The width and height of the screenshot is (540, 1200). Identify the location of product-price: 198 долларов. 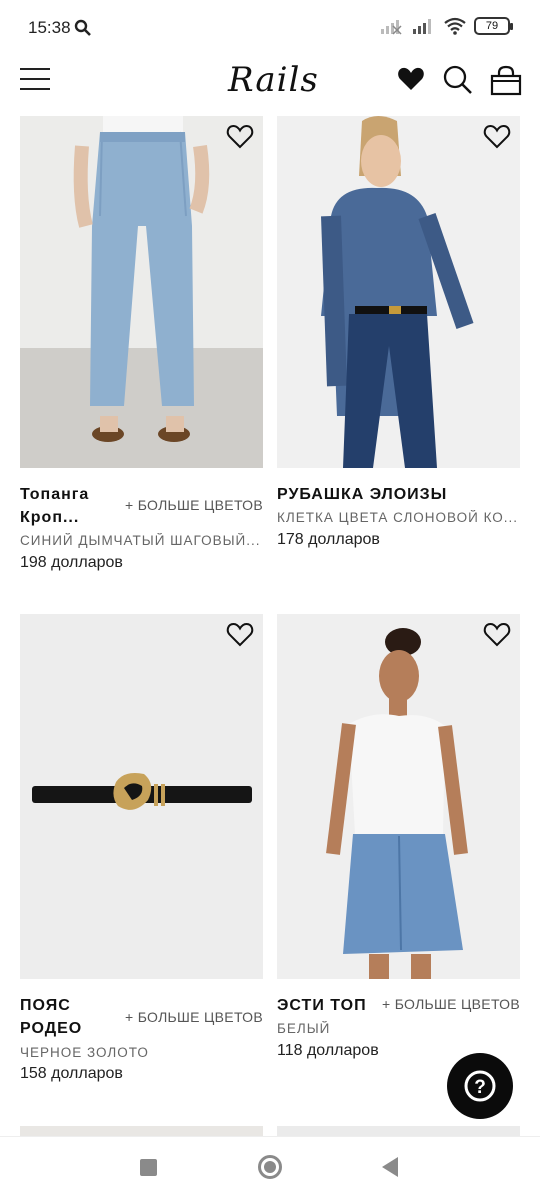
(71, 562).